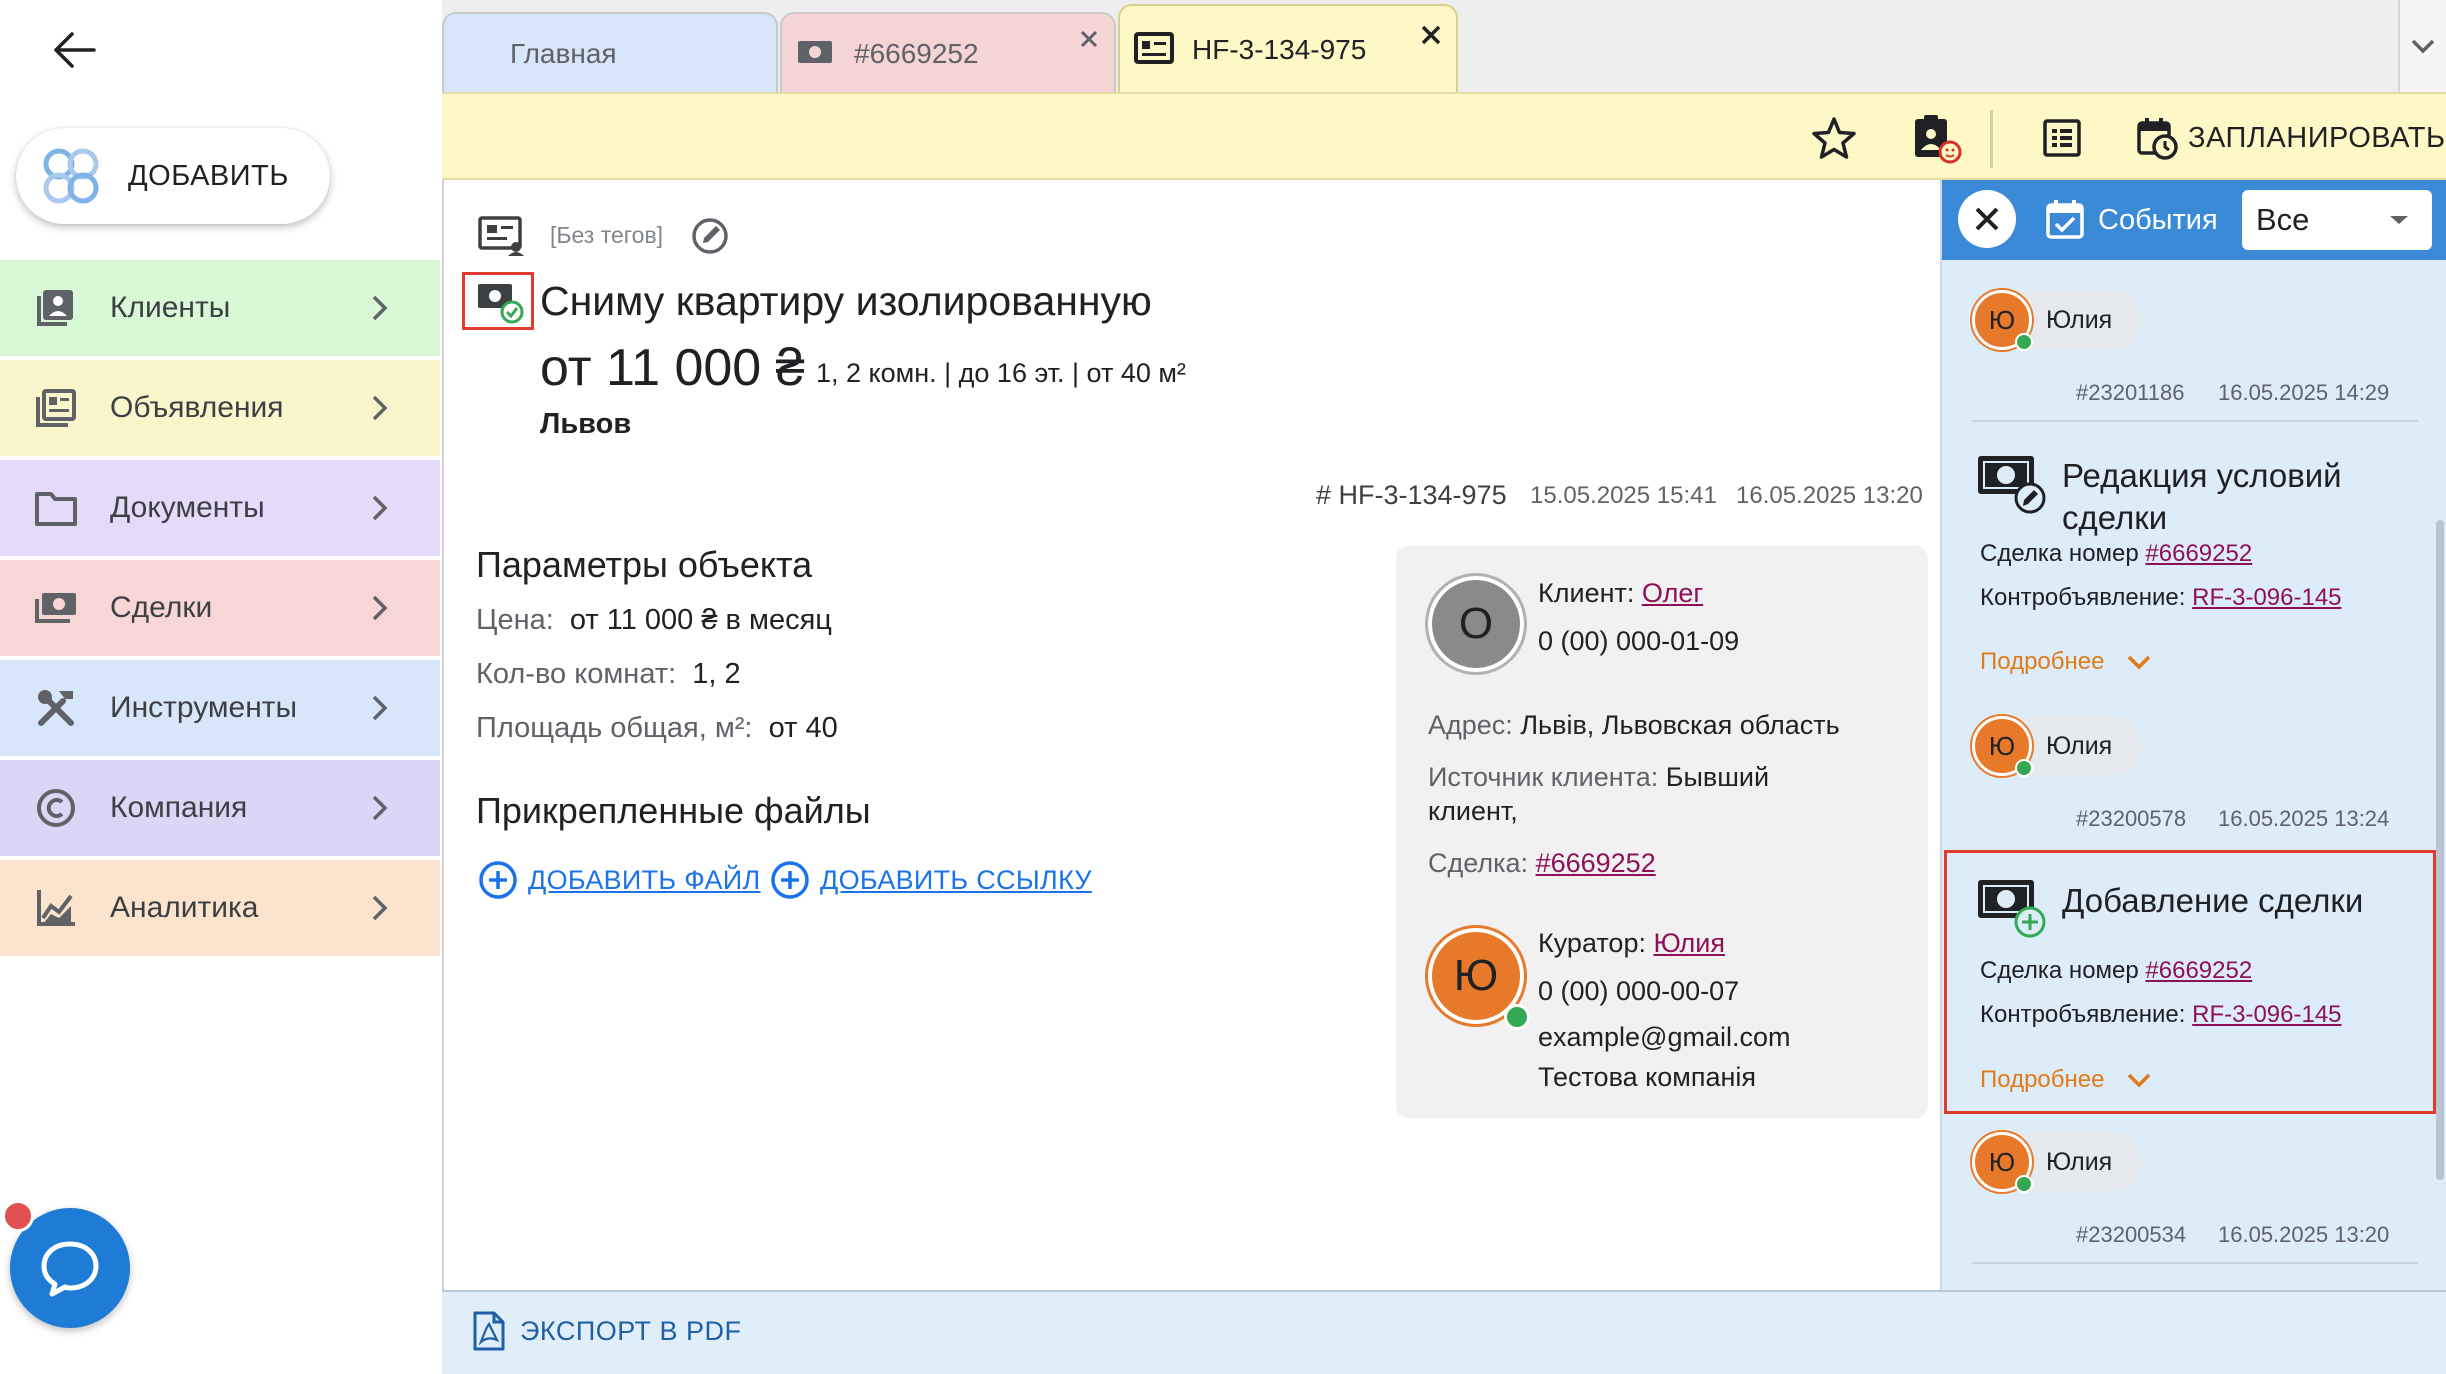 Image resolution: width=2446 pixels, height=1374 pixels. Describe the element at coordinates (184, 907) in the screenshot. I see `sidebar-item-label: Аналитика` at that location.